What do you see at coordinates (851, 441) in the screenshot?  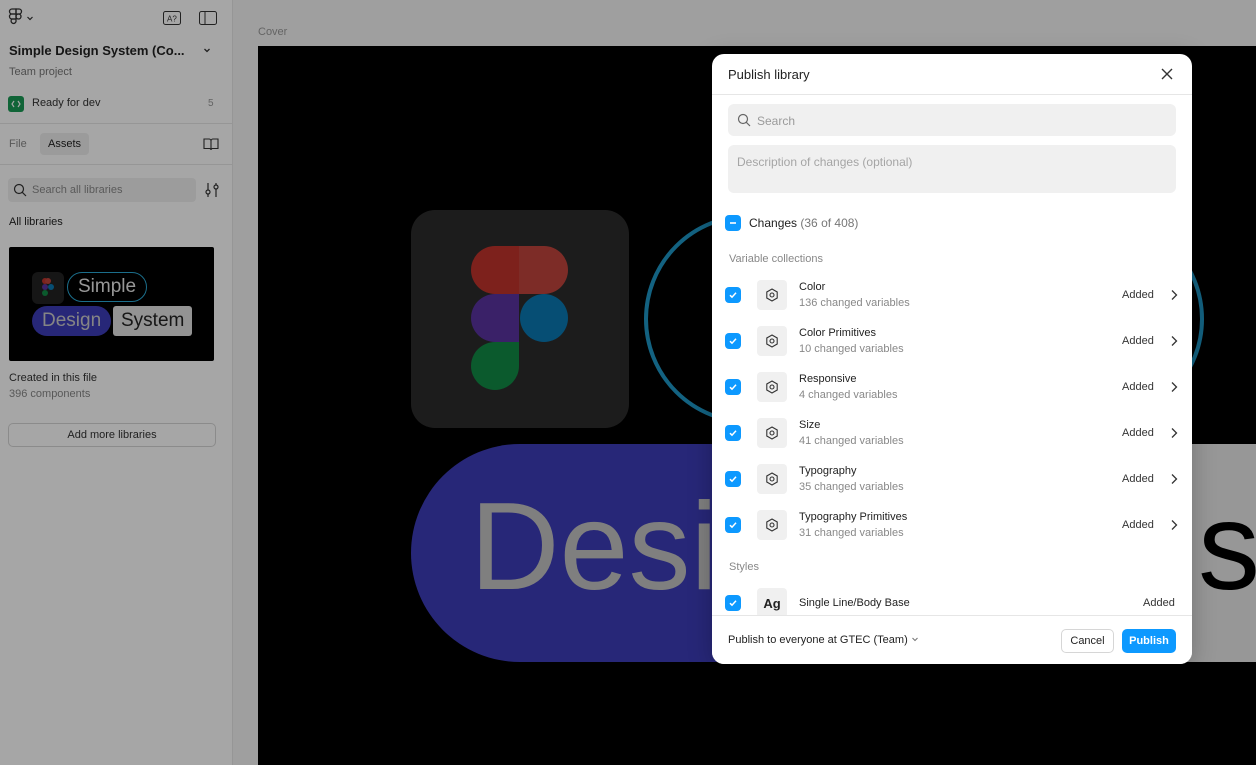 I see `row-detail: 41 changed variables` at bounding box center [851, 441].